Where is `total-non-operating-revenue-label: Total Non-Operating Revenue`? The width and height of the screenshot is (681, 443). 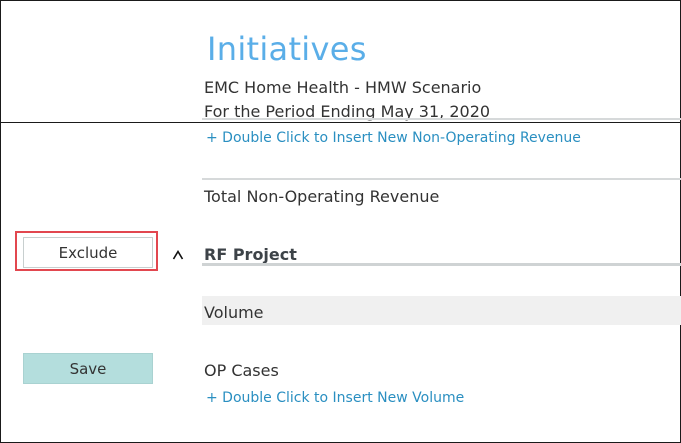
total-non-operating-revenue-label: Total Non-Operating Revenue is located at coordinates (322, 196).